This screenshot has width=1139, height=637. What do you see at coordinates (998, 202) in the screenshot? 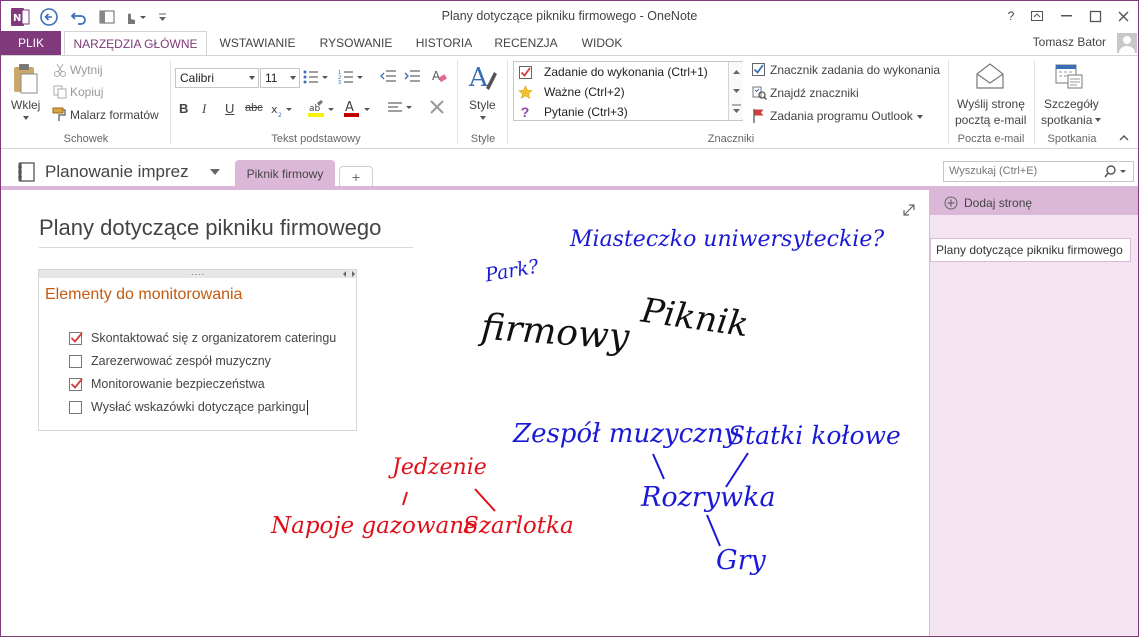
I see `add-page-label: Dodaj stronę` at bounding box center [998, 202].